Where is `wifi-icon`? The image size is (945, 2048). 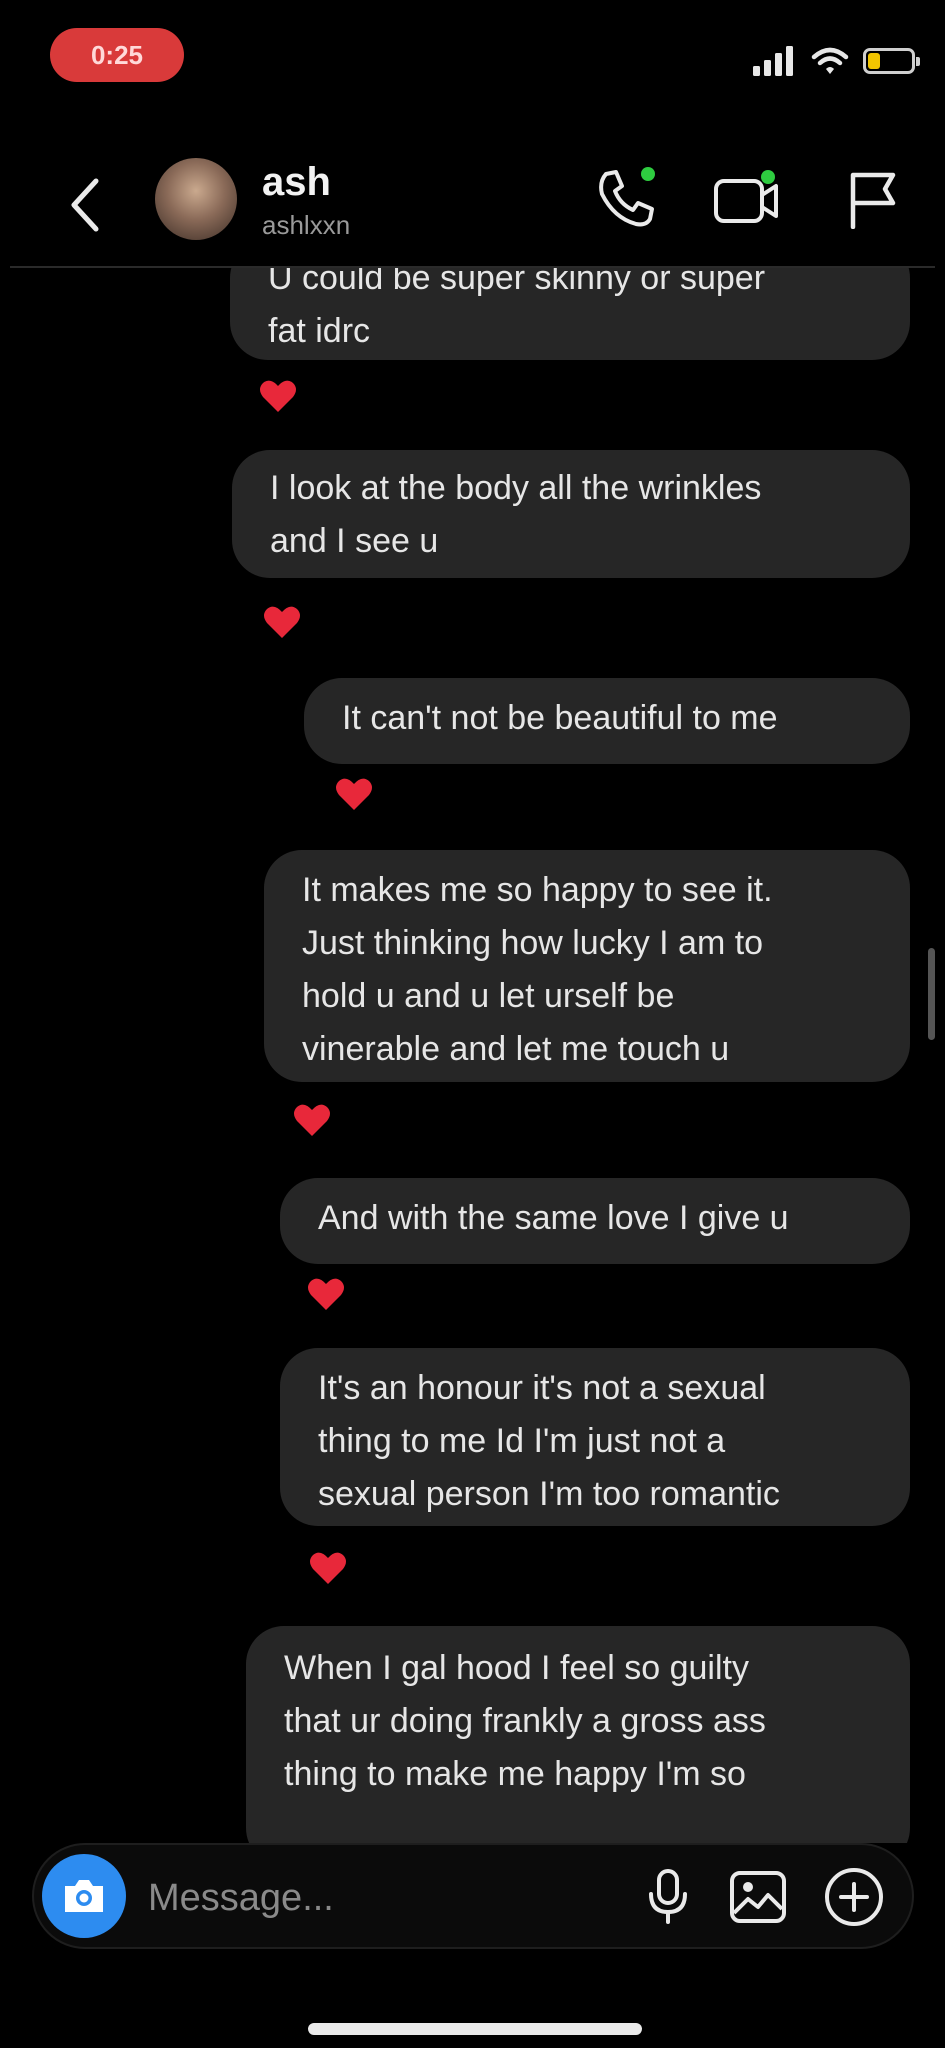 wifi-icon is located at coordinates (830, 60).